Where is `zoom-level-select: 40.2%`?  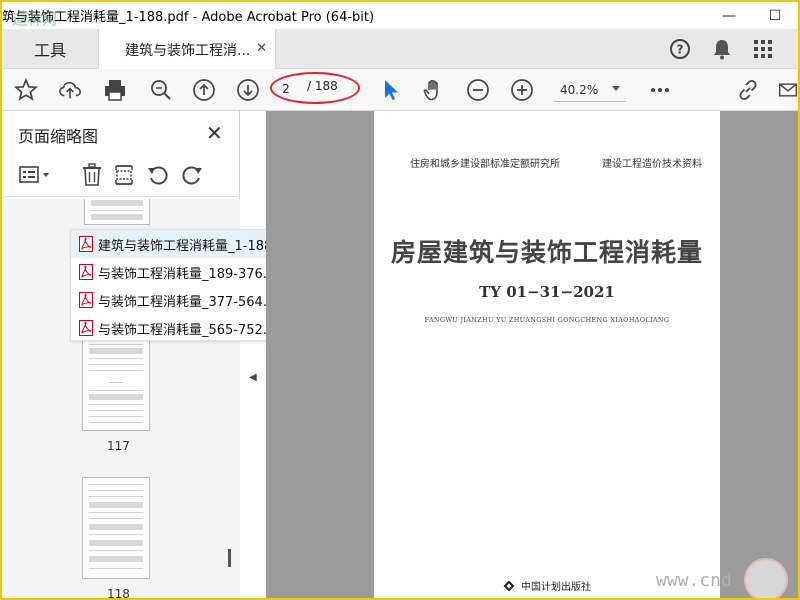 zoom-level-select: 40.2% is located at coordinates (590, 90).